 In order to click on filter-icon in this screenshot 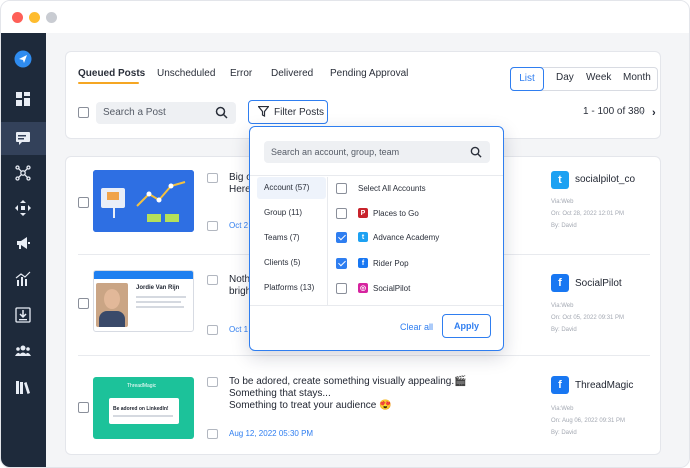, I will do `click(263, 112)`.